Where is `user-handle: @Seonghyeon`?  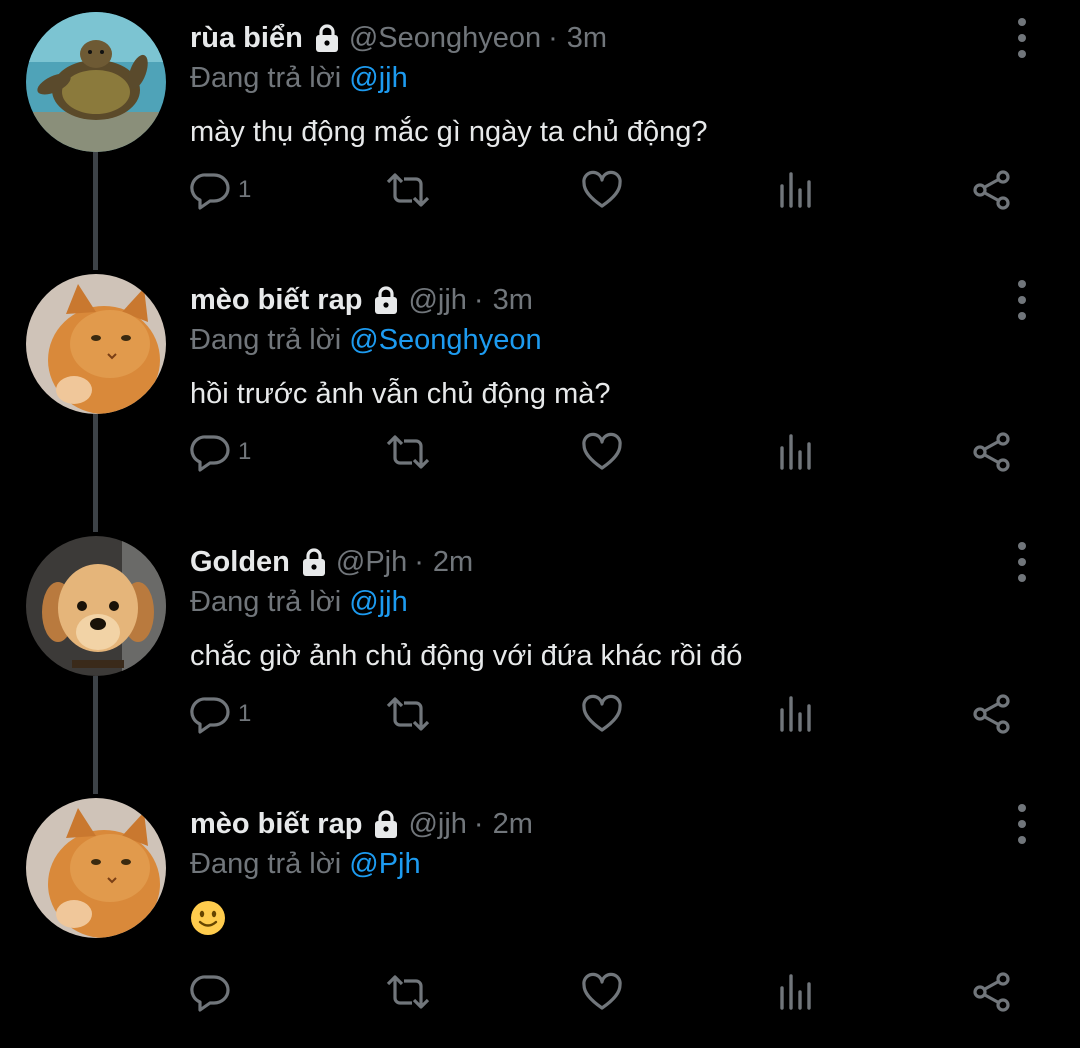
user-handle: @Seonghyeon is located at coordinates (445, 38).